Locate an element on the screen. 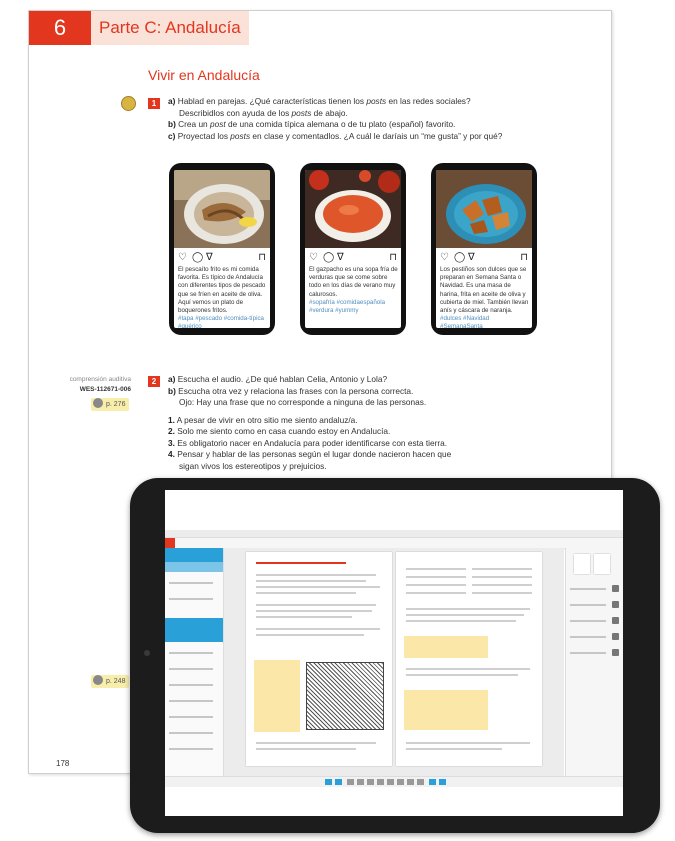 The height and width of the screenshot is (841, 675). post-3-hashtags: #dulces #Navidad #SemanaSanta is located at coordinates (465, 321).